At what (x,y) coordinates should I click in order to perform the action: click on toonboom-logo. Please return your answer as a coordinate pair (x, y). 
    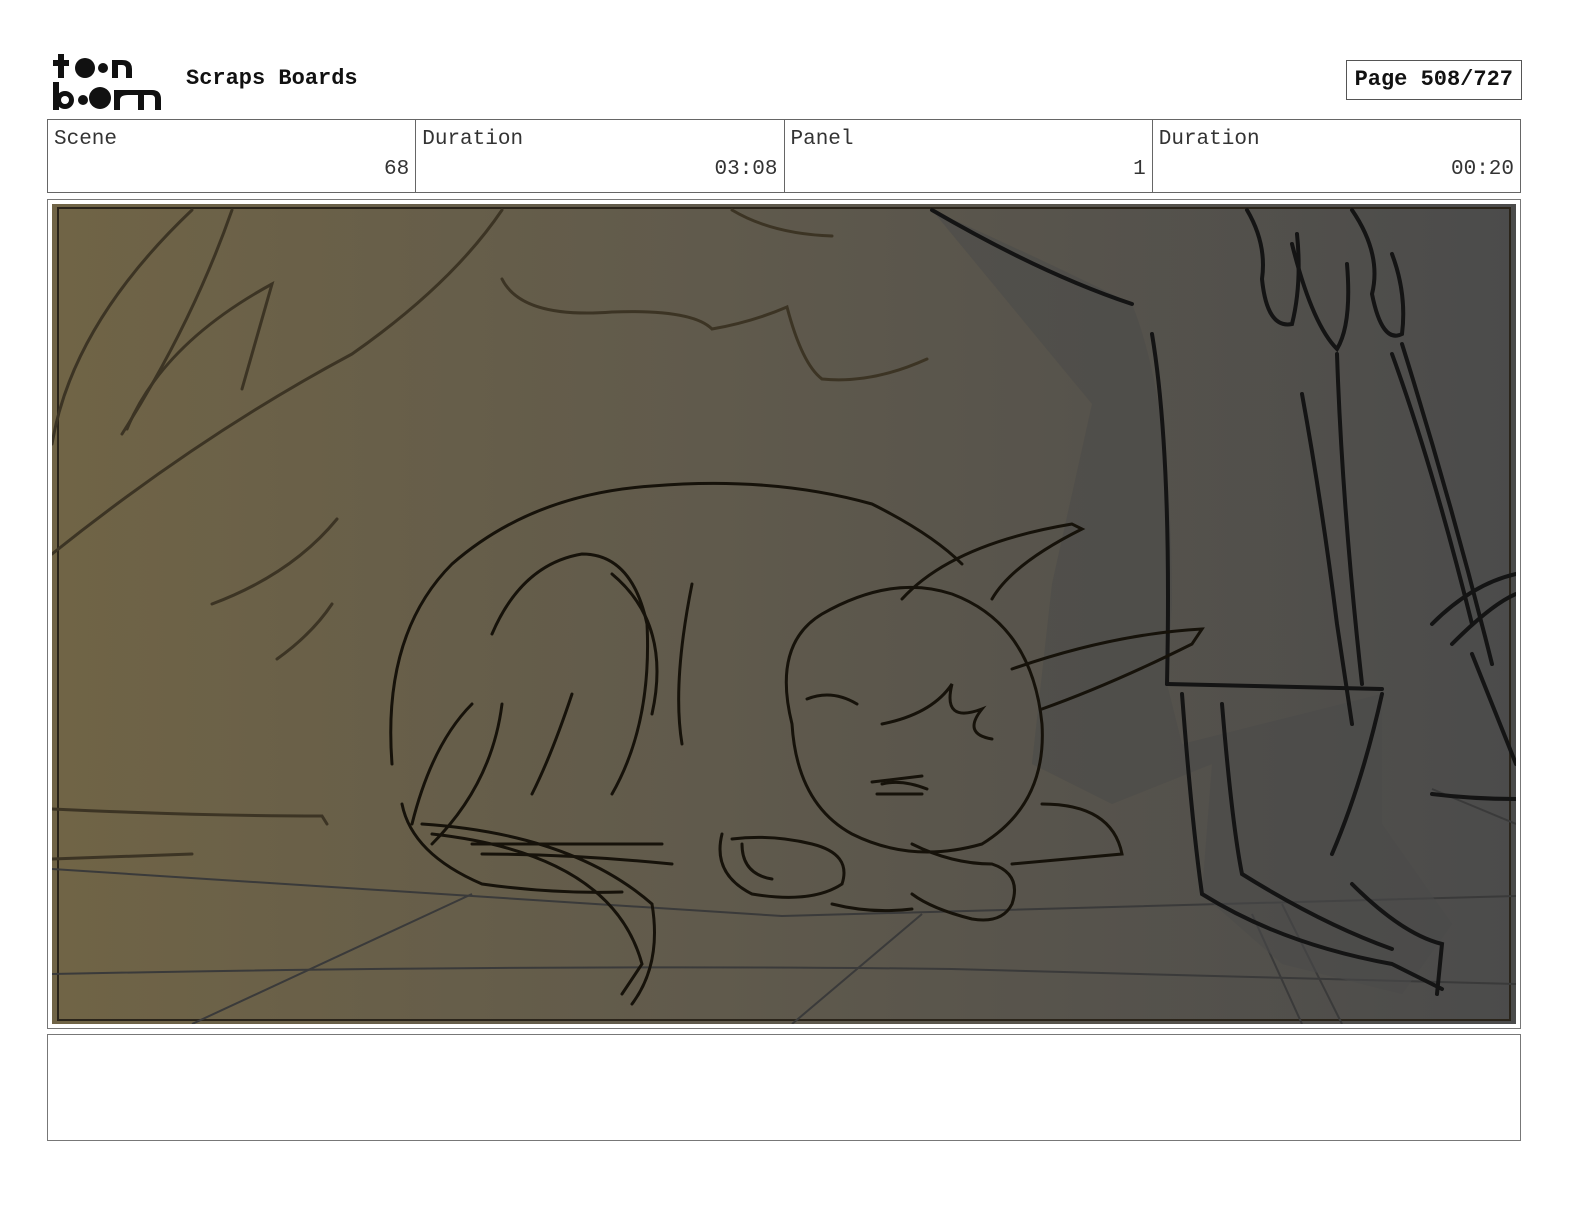
    Looking at the image, I should click on (107, 82).